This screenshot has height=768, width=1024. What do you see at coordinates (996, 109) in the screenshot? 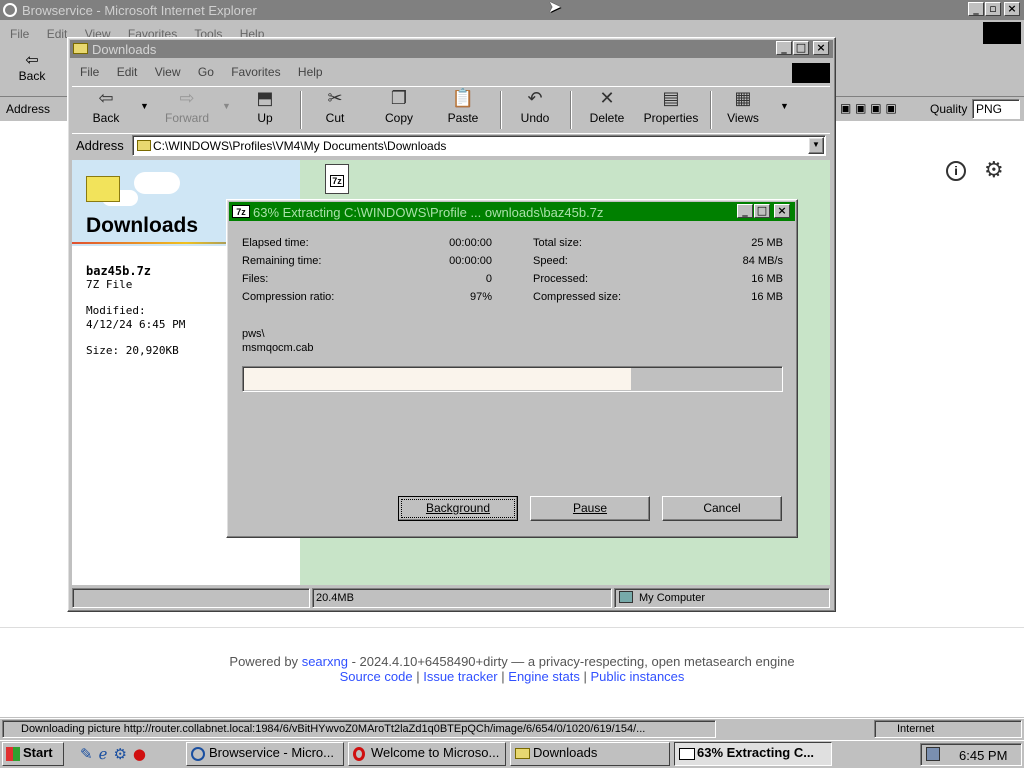
I see `quality-select: PNG` at bounding box center [996, 109].